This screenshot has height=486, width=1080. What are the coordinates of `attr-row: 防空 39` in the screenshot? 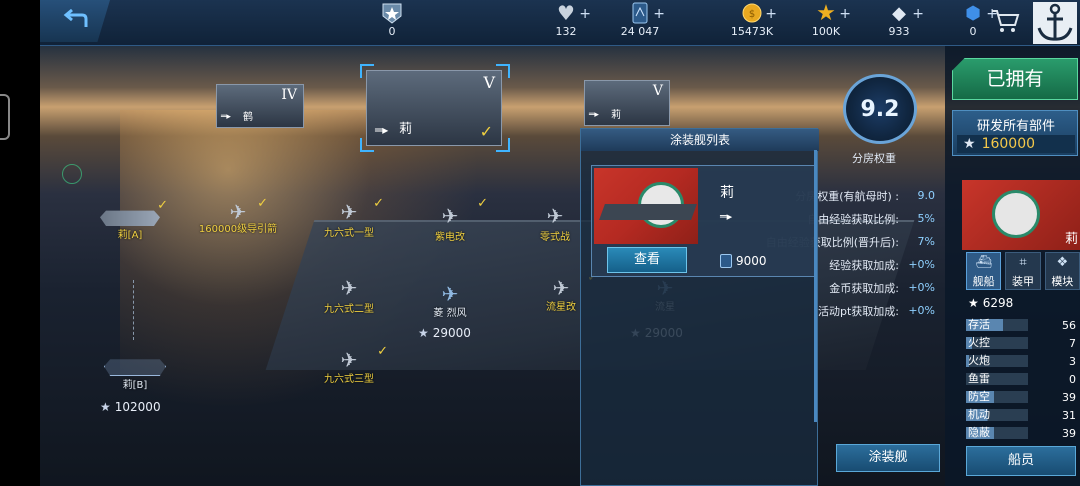 It's located at (1021, 397).